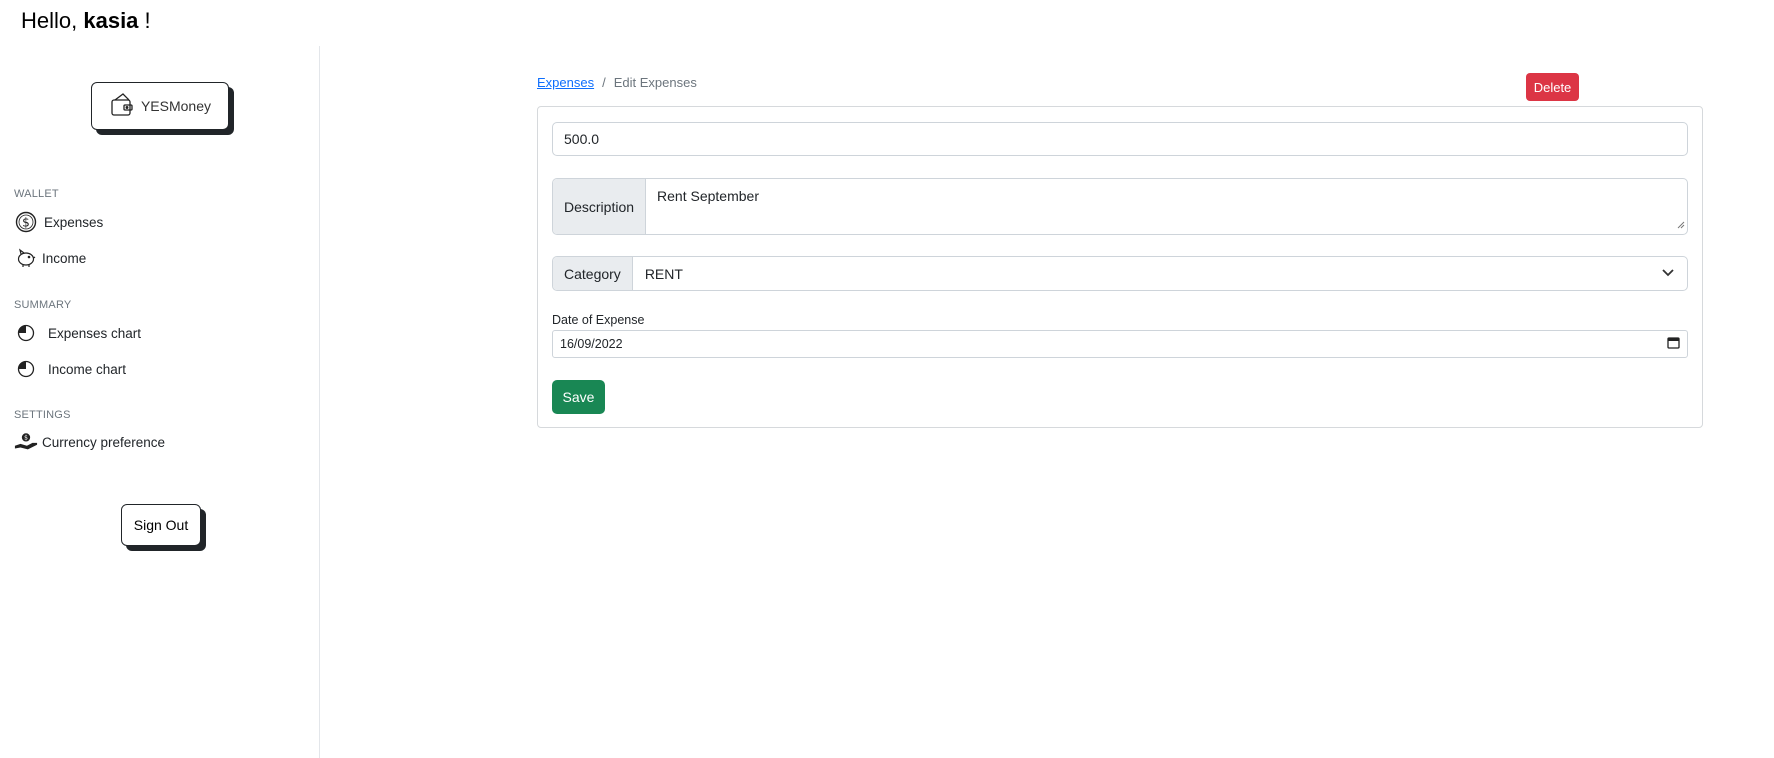  Describe the element at coordinates (1120, 344) in the screenshot. I see `date-input: 16/09/2022` at that location.